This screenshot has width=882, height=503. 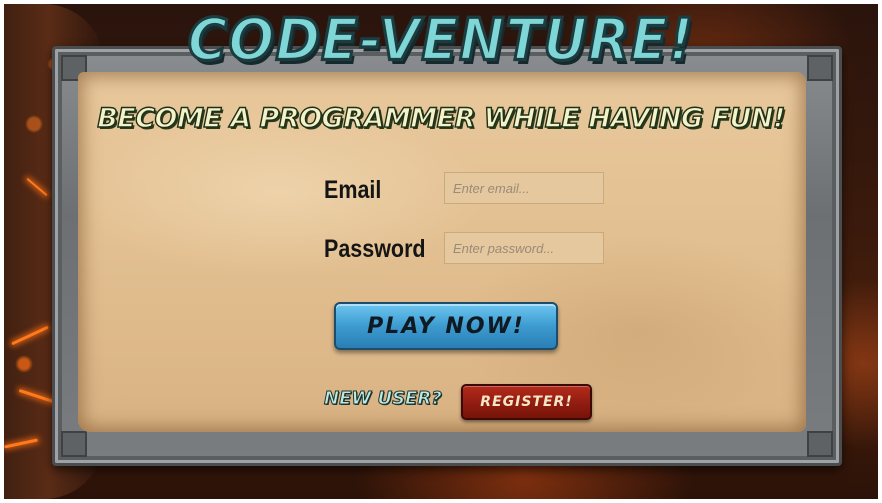 What do you see at coordinates (441, 118) in the screenshot?
I see `tagline: BECOME A PROGRAMMER WHILE HAVING FUN!` at bounding box center [441, 118].